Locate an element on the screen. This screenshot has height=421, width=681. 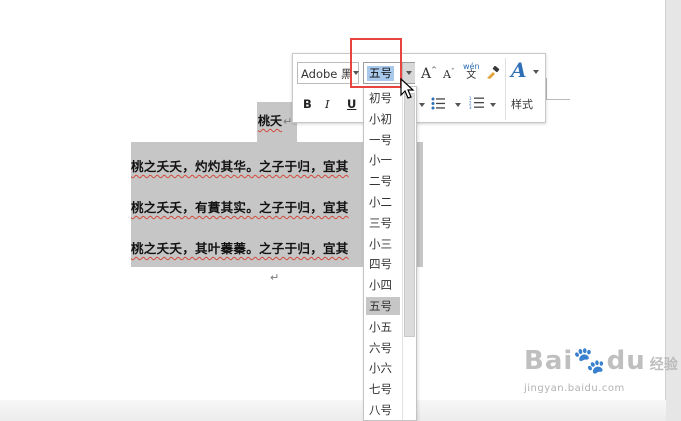
italic-button: I is located at coordinates (327, 104).